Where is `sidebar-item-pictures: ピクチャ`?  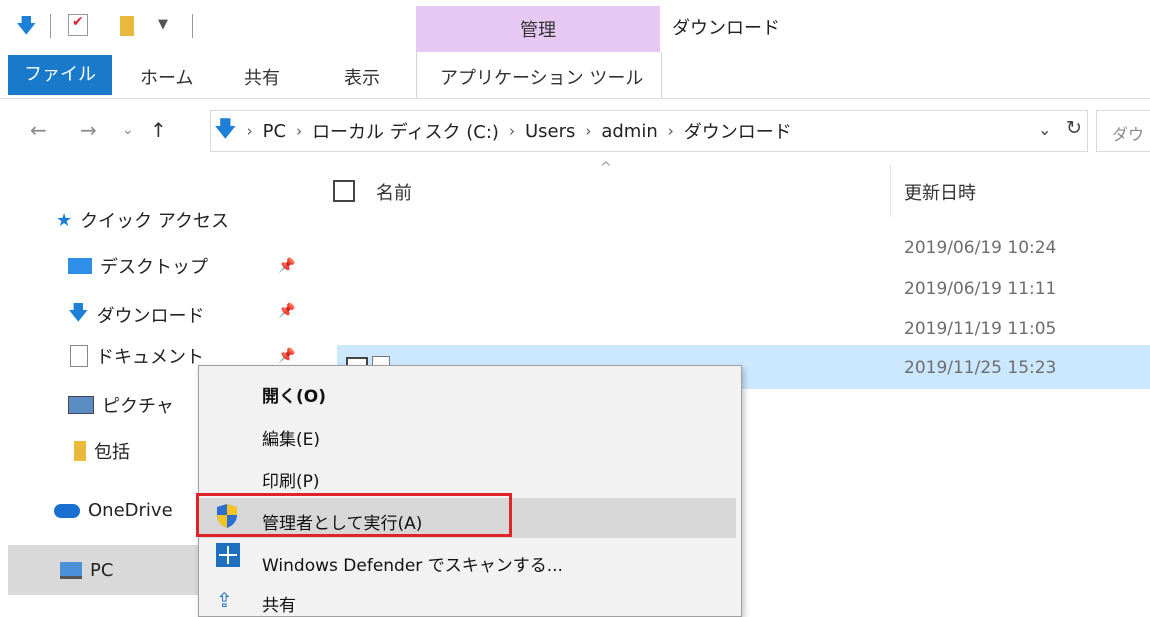 sidebar-item-pictures: ピクチャ is located at coordinates (121, 405).